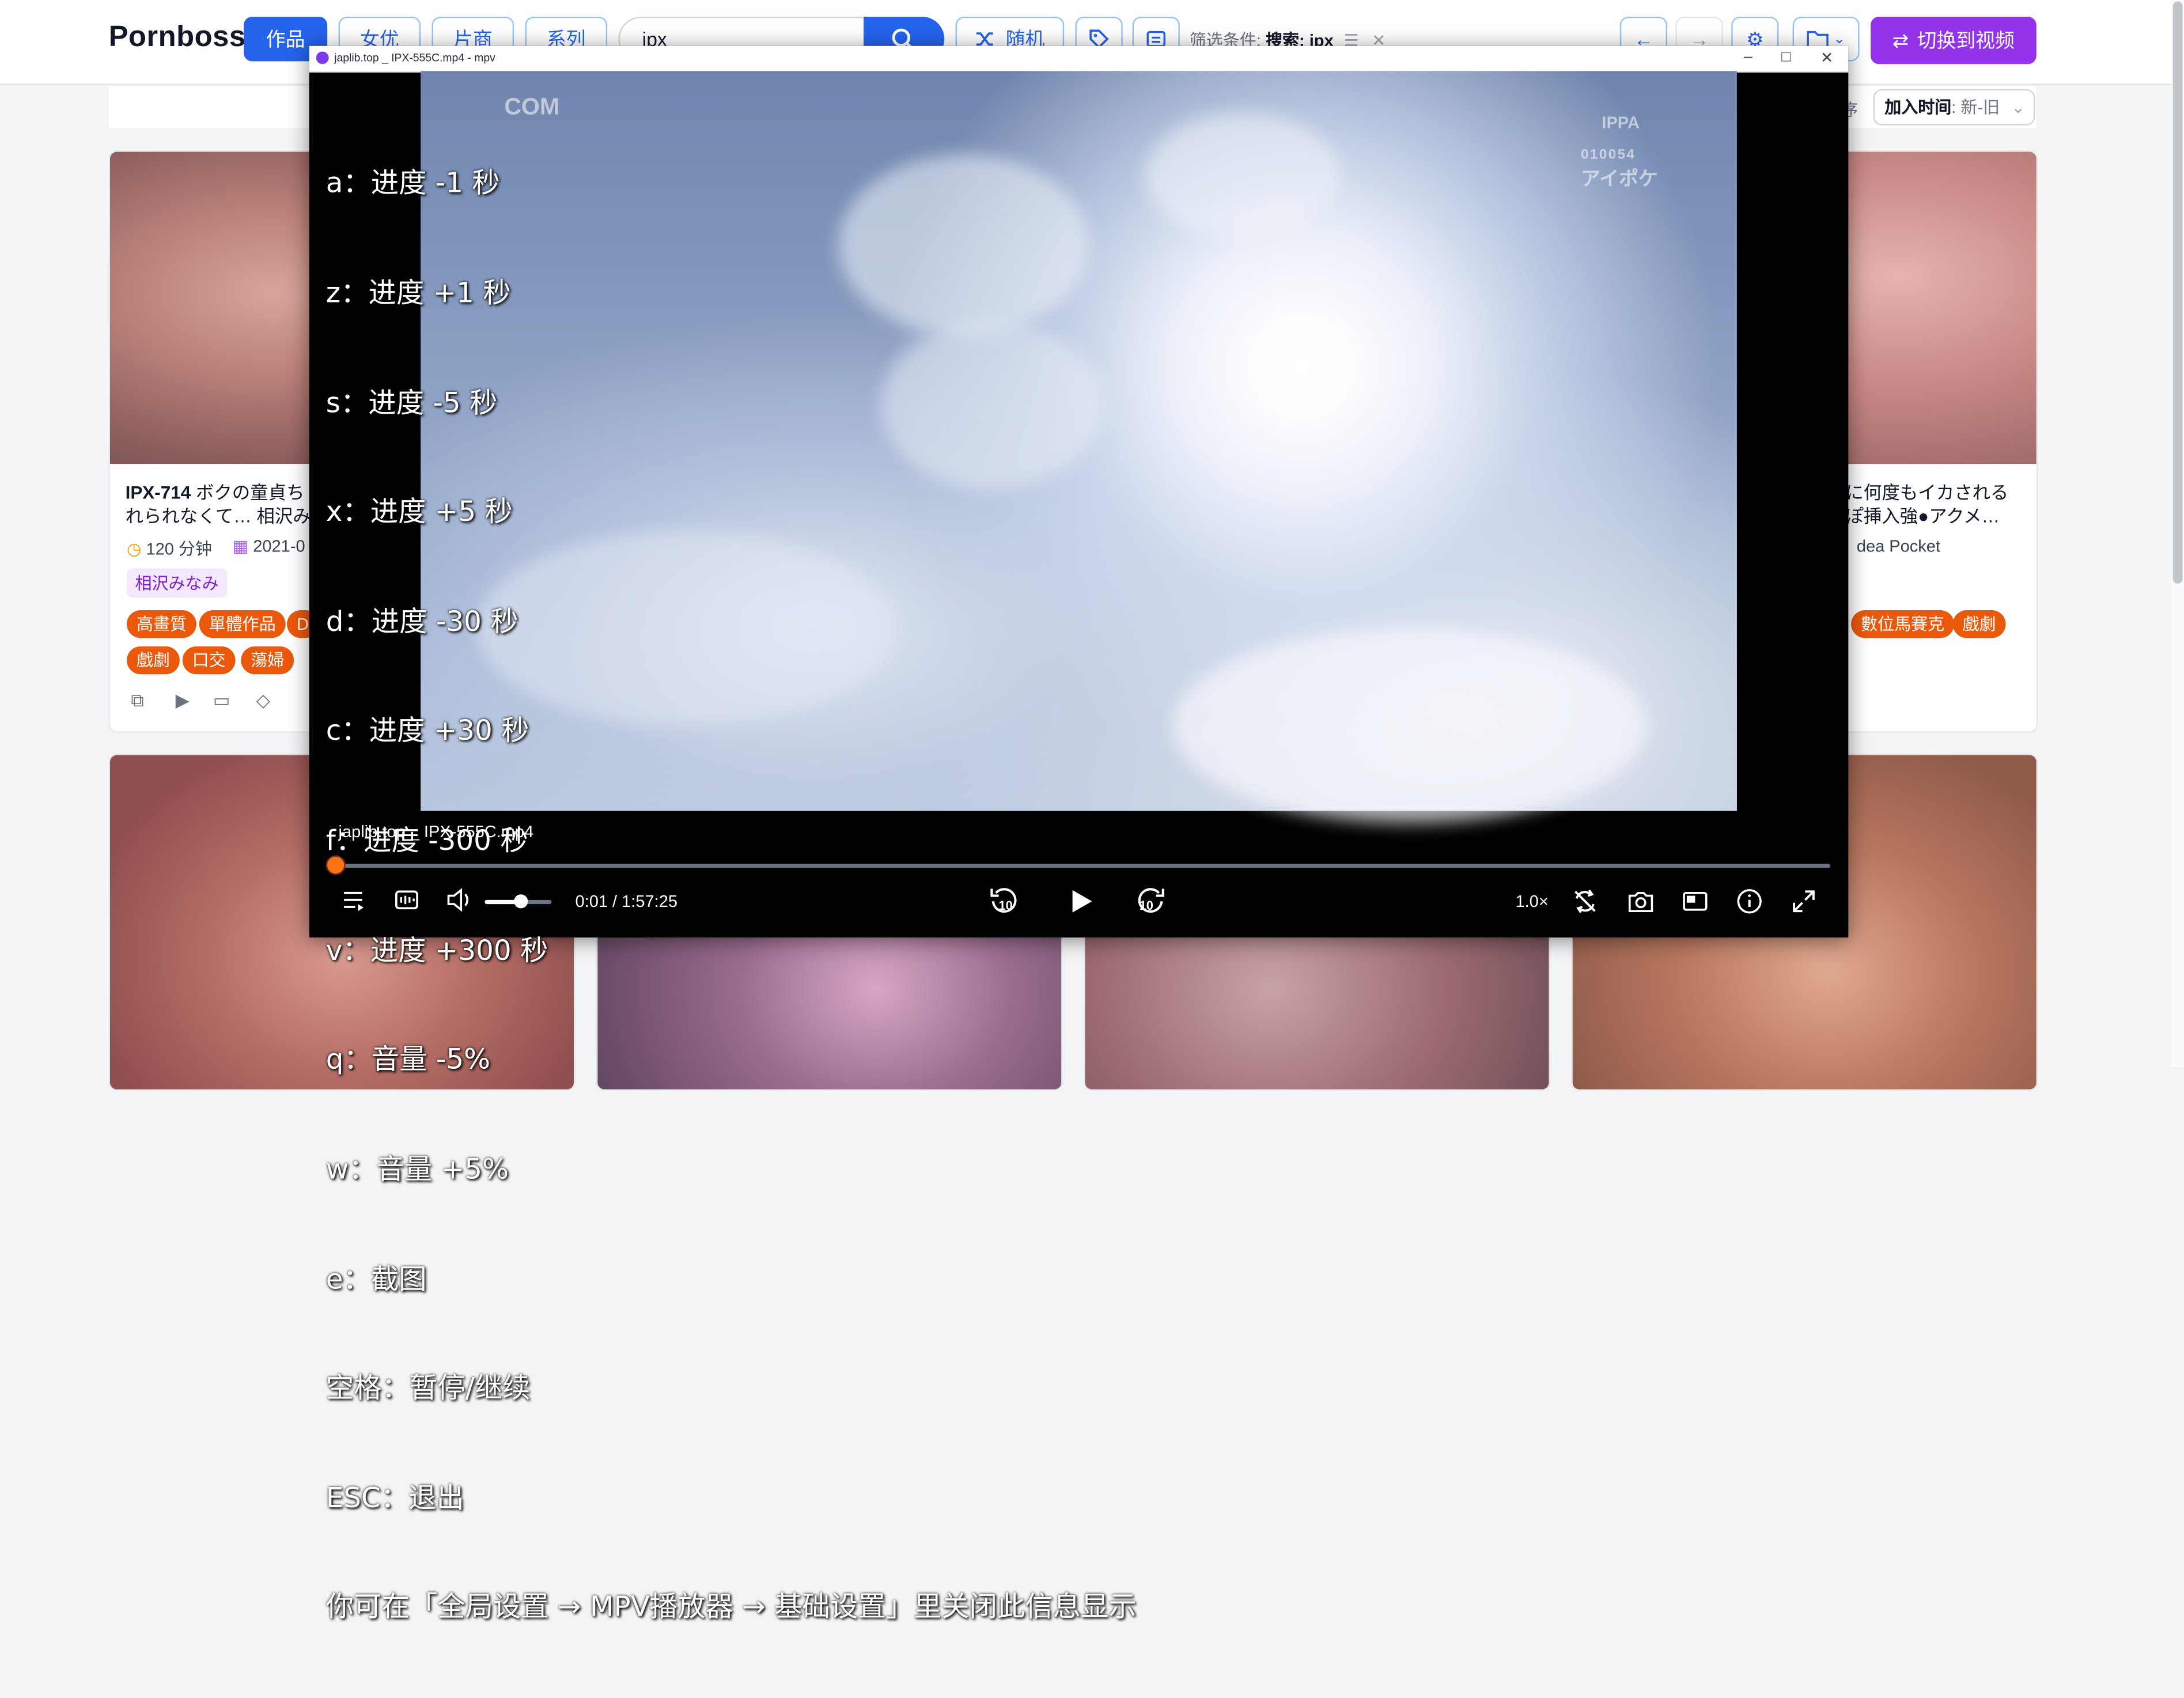  What do you see at coordinates (1620, 178) in the screenshot?
I see `watermark-brand: アイポケ` at bounding box center [1620, 178].